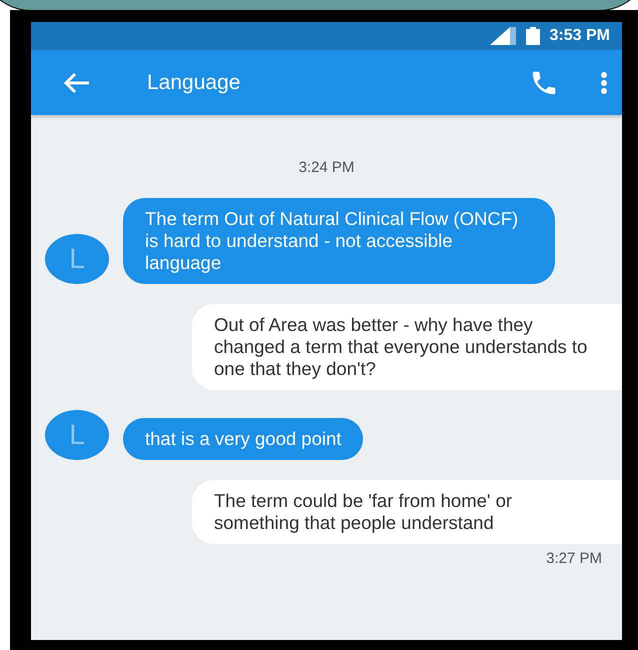  What do you see at coordinates (533, 36) in the screenshot?
I see `battery-icon` at bounding box center [533, 36].